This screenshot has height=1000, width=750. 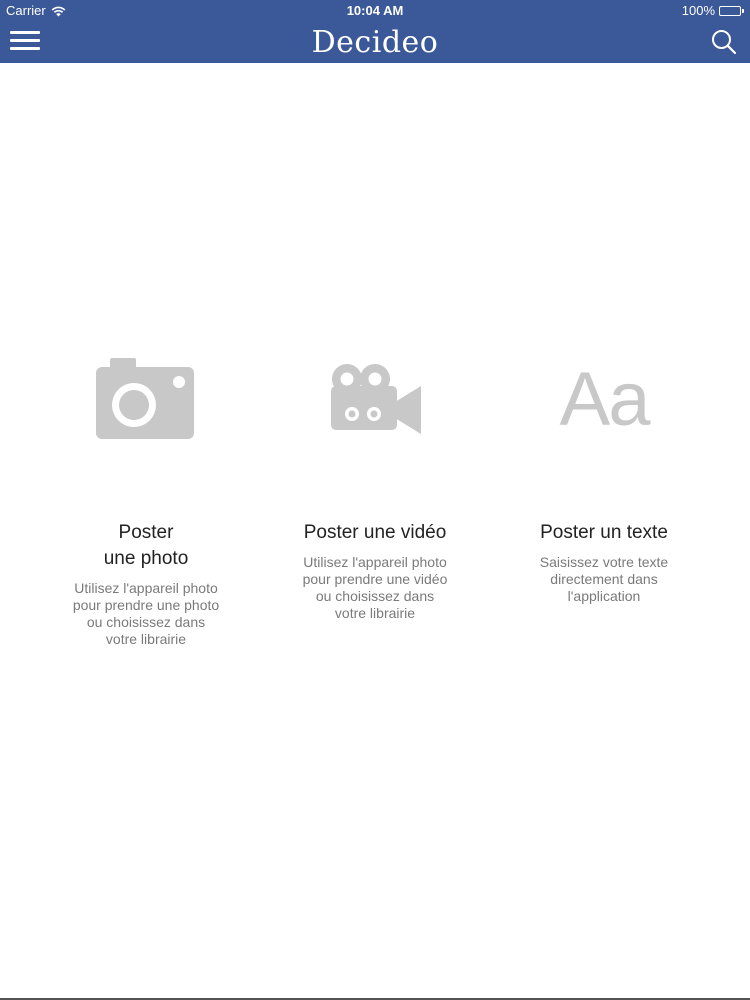 What do you see at coordinates (698, 10) in the screenshot?
I see `battery-percentage: 100%` at bounding box center [698, 10].